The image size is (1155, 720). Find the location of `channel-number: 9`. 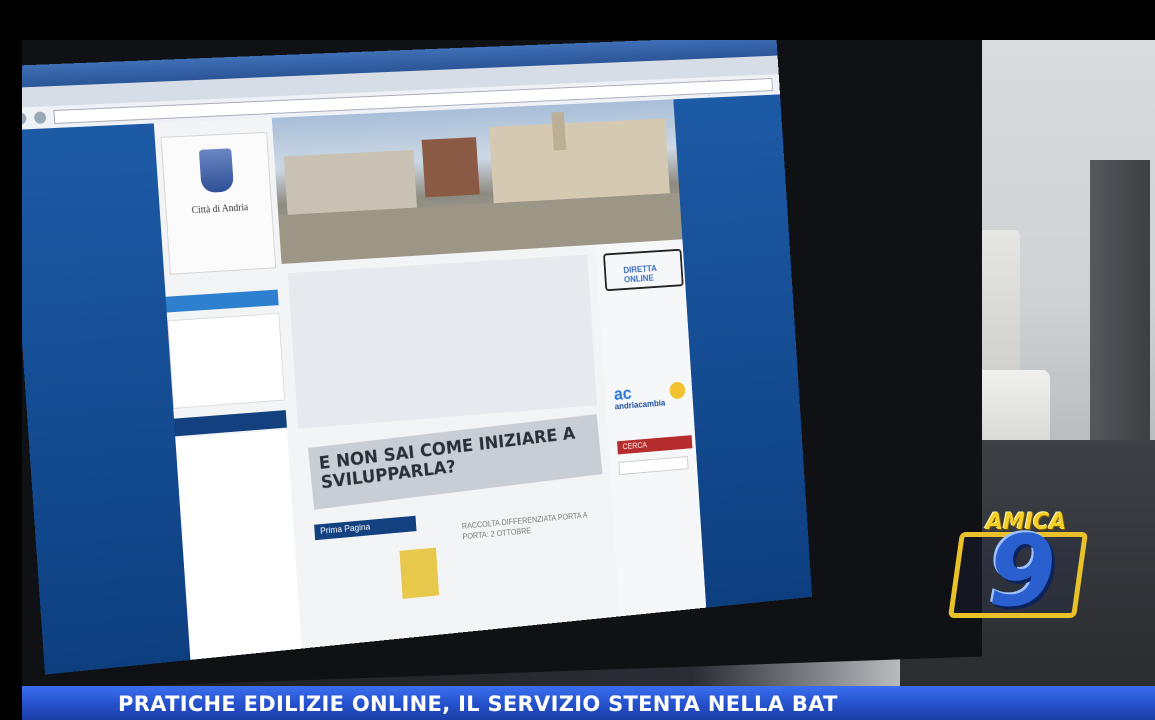

channel-number: 9 is located at coordinates (1022, 572).